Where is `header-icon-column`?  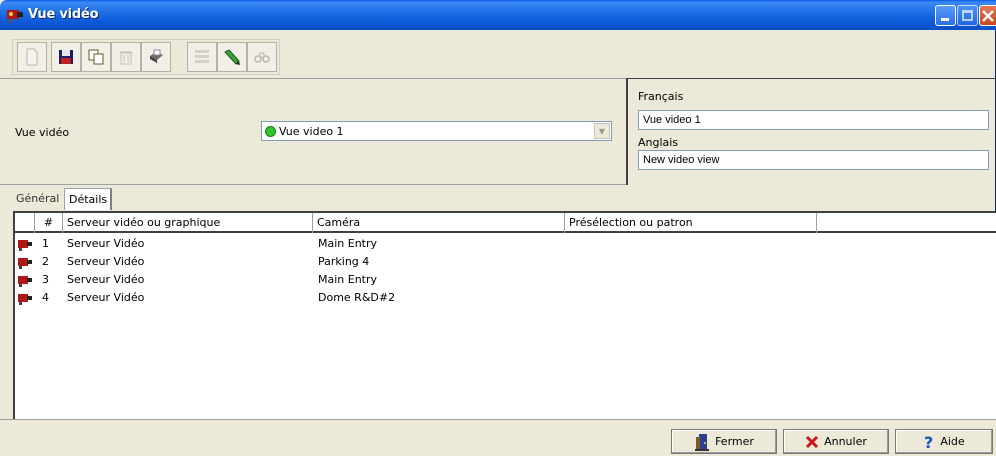 header-icon-column is located at coordinates (25, 223).